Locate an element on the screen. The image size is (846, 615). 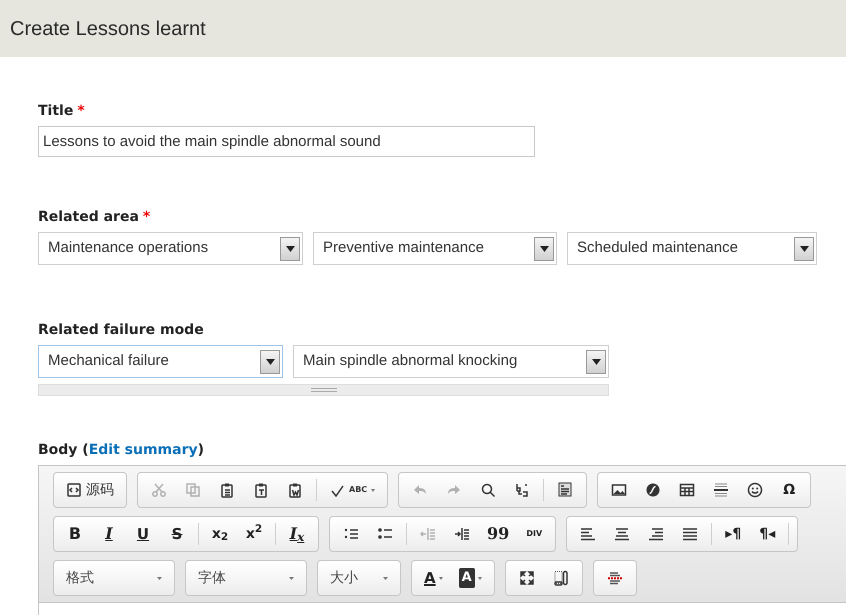
checkmark-button: ABC is located at coordinates (352, 490).